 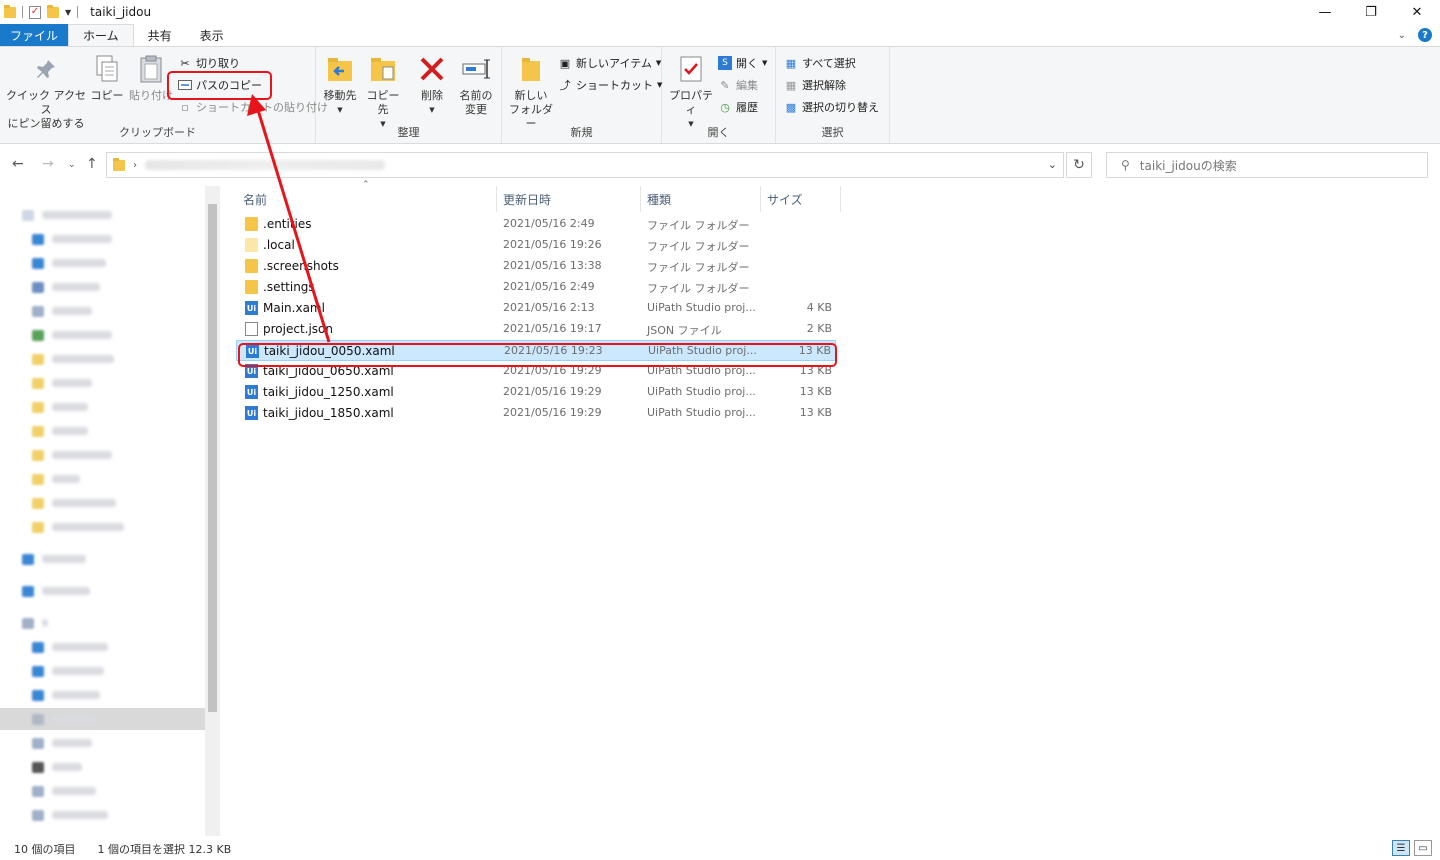 What do you see at coordinates (328, 413) in the screenshot?
I see `file-name: taiki_jidou_1850.xaml` at bounding box center [328, 413].